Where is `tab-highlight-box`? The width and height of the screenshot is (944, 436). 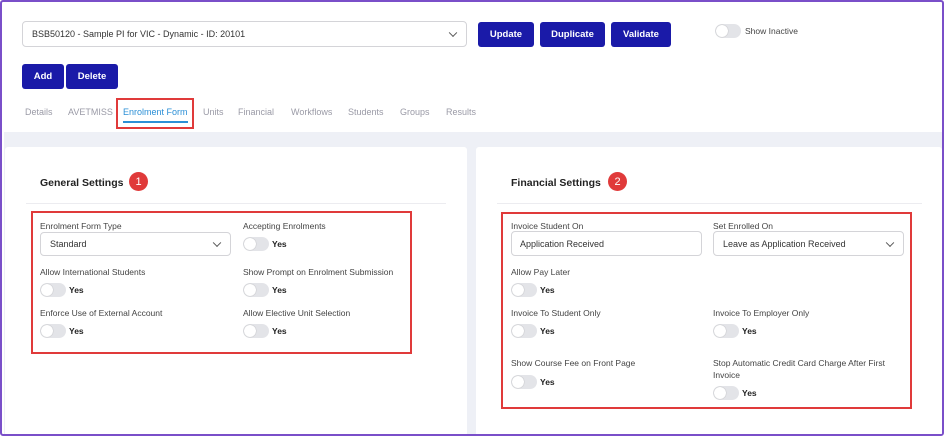
tab-highlight-box is located at coordinates (155, 113).